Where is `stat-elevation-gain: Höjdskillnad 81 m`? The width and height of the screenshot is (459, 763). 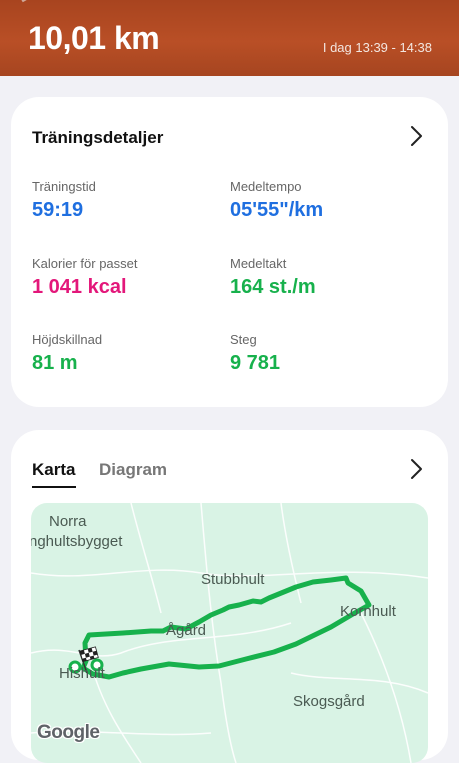
stat-elevation-gain: Höjdskillnad 81 m is located at coordinates (67, 353).